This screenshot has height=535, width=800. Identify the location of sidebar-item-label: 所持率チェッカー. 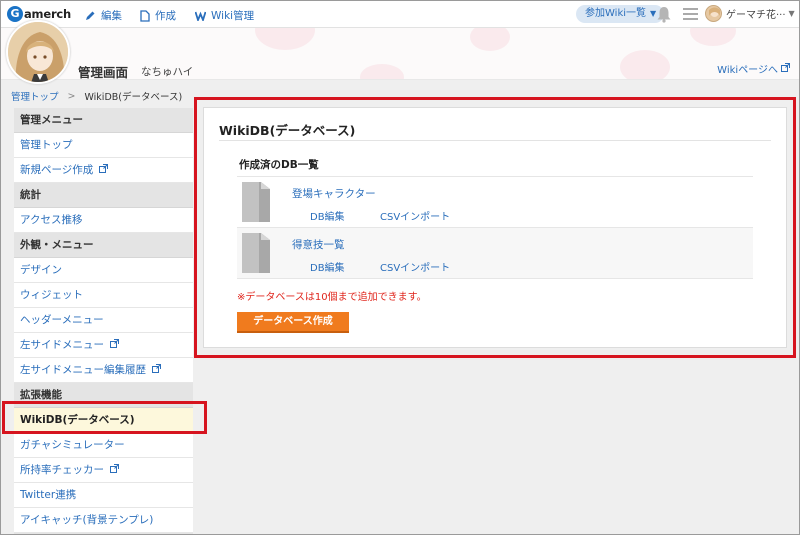
(62, 470).